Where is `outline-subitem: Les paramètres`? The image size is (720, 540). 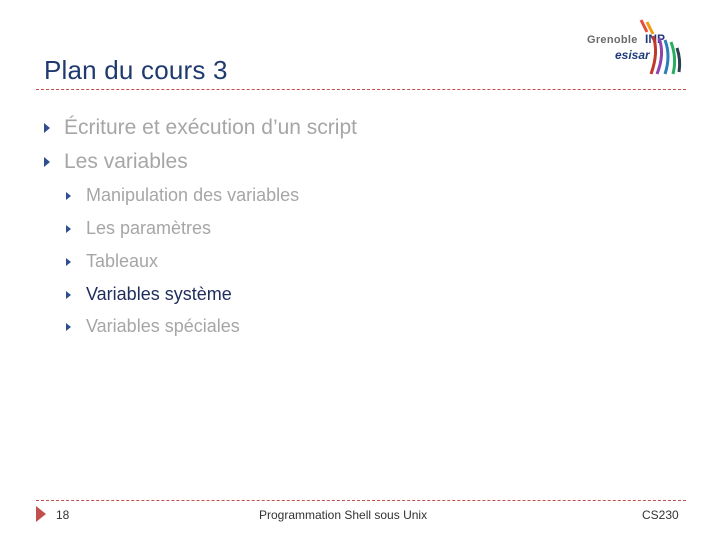 outline-subitem: Les paramètres is located at coordinates (138, 228).